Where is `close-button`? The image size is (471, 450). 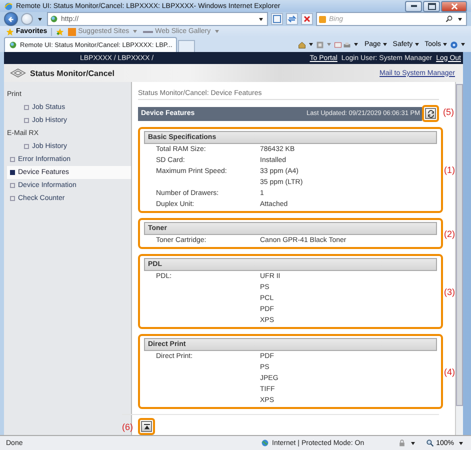
close-button is located at coordinates (454, 6).